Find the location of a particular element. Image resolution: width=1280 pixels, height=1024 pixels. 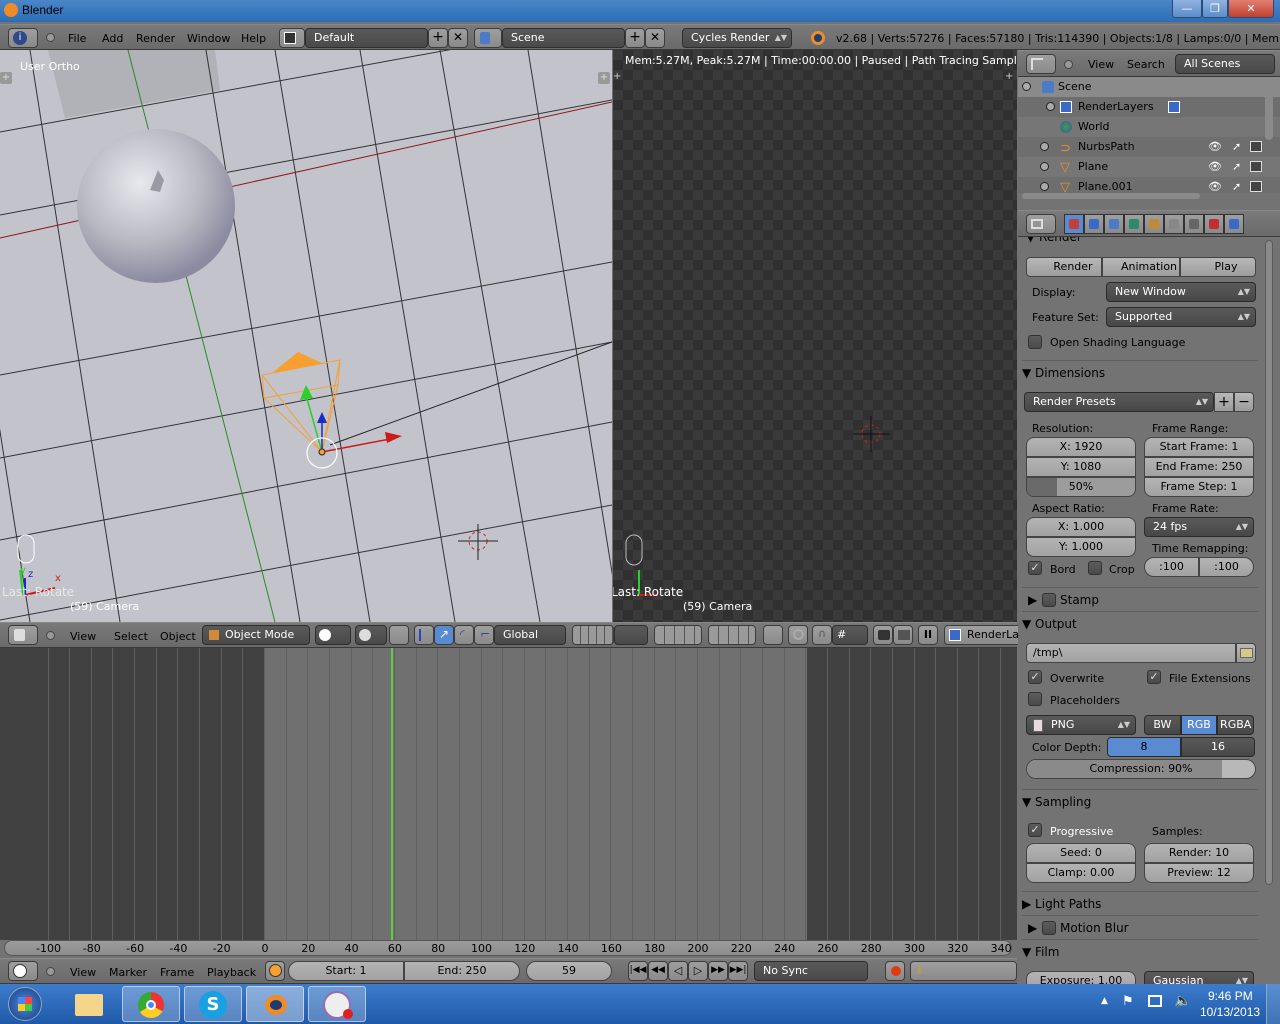

end-frame-field: End: 250 is located at coordinates (462, 971).